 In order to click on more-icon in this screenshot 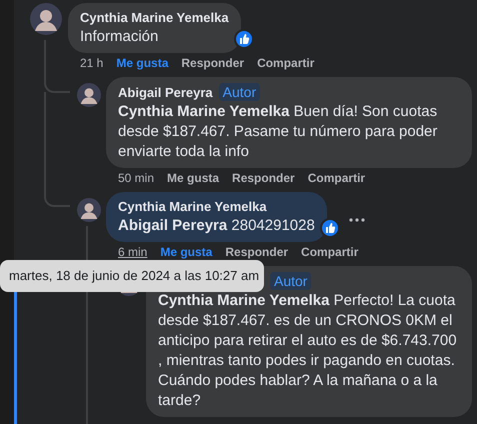, I will do `click(356, 220)`.